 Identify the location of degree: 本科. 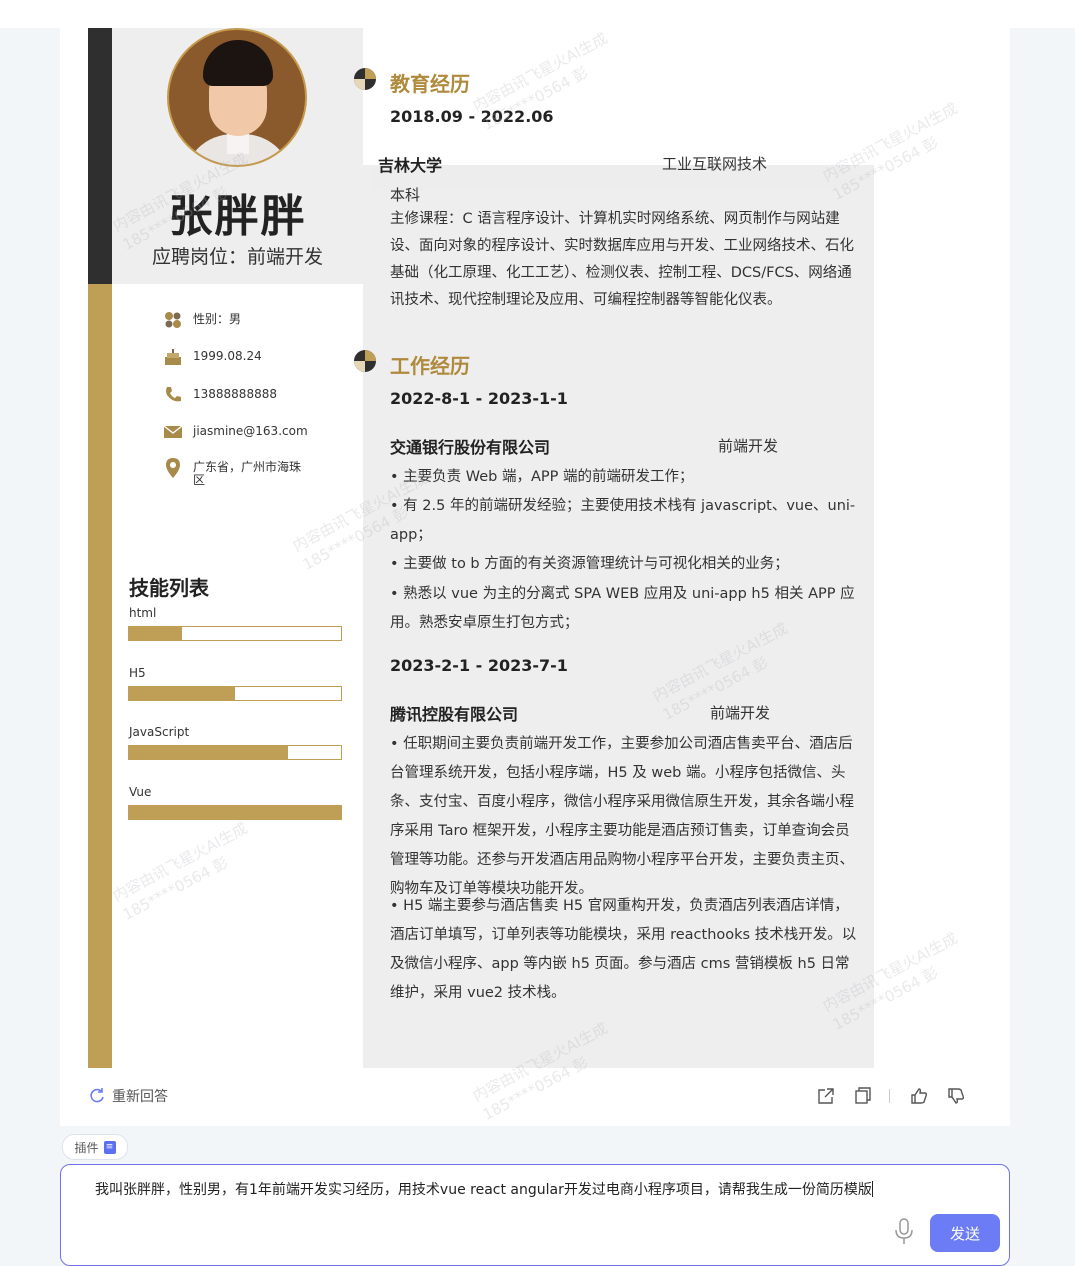
(405, 195).